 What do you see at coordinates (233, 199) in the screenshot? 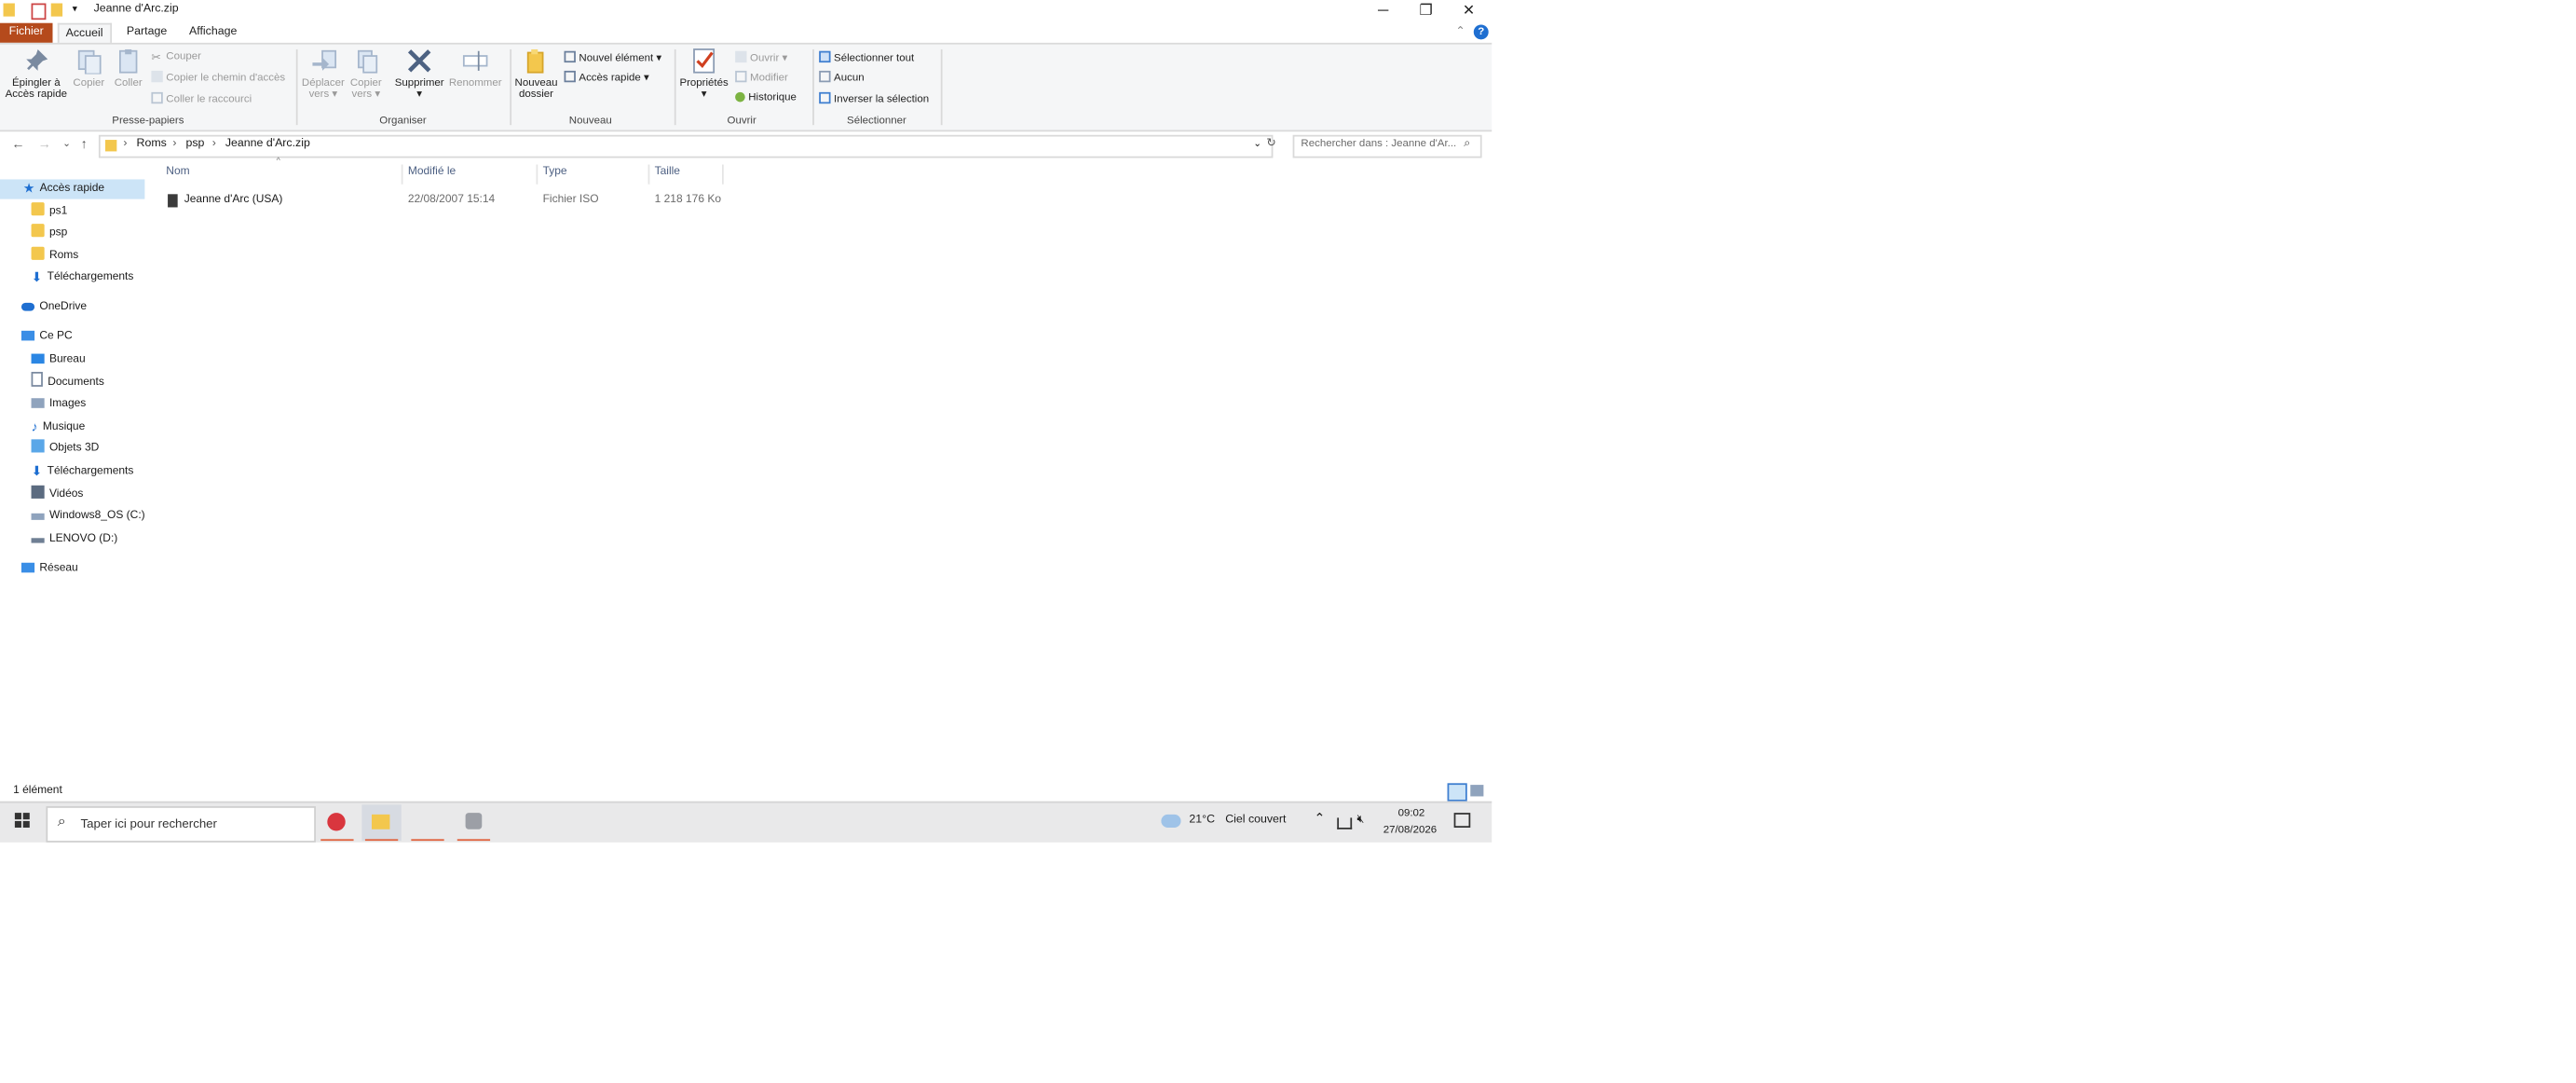
I see `file-name: Jeanne d'Arc (USA)` at bounding box center [233, 199].